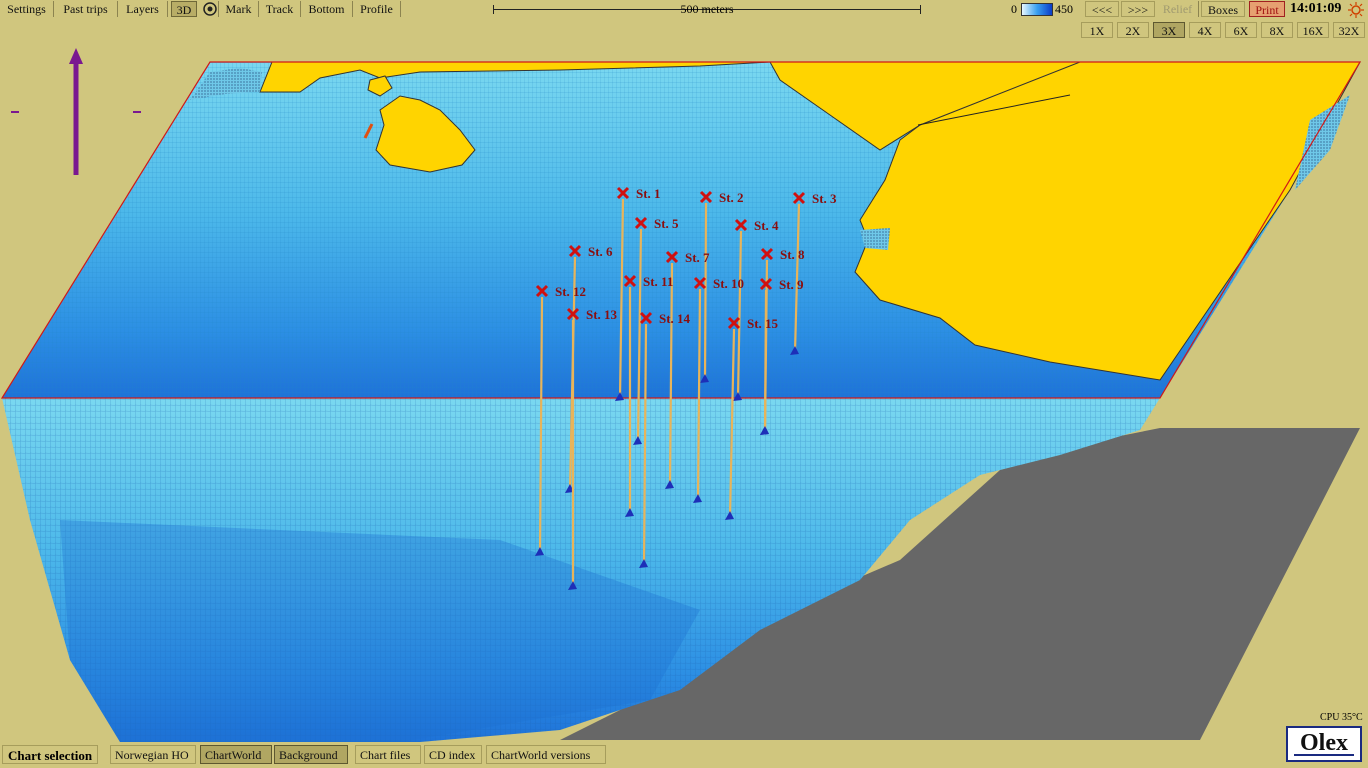 The image size is (1368, 768). What do you see at coordinates (675, 318) in the screenshot?
I see `station-label: St. 14` at bounding box center [675, 318].